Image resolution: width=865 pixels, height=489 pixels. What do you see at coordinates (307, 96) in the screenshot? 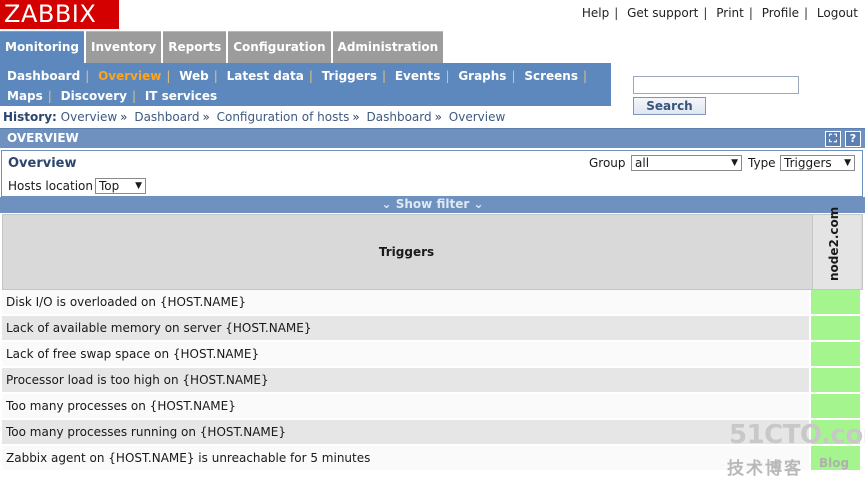
I see `sub-menu-row-2: Maps | Discovery | IT services` at bounding box center [307, 96].